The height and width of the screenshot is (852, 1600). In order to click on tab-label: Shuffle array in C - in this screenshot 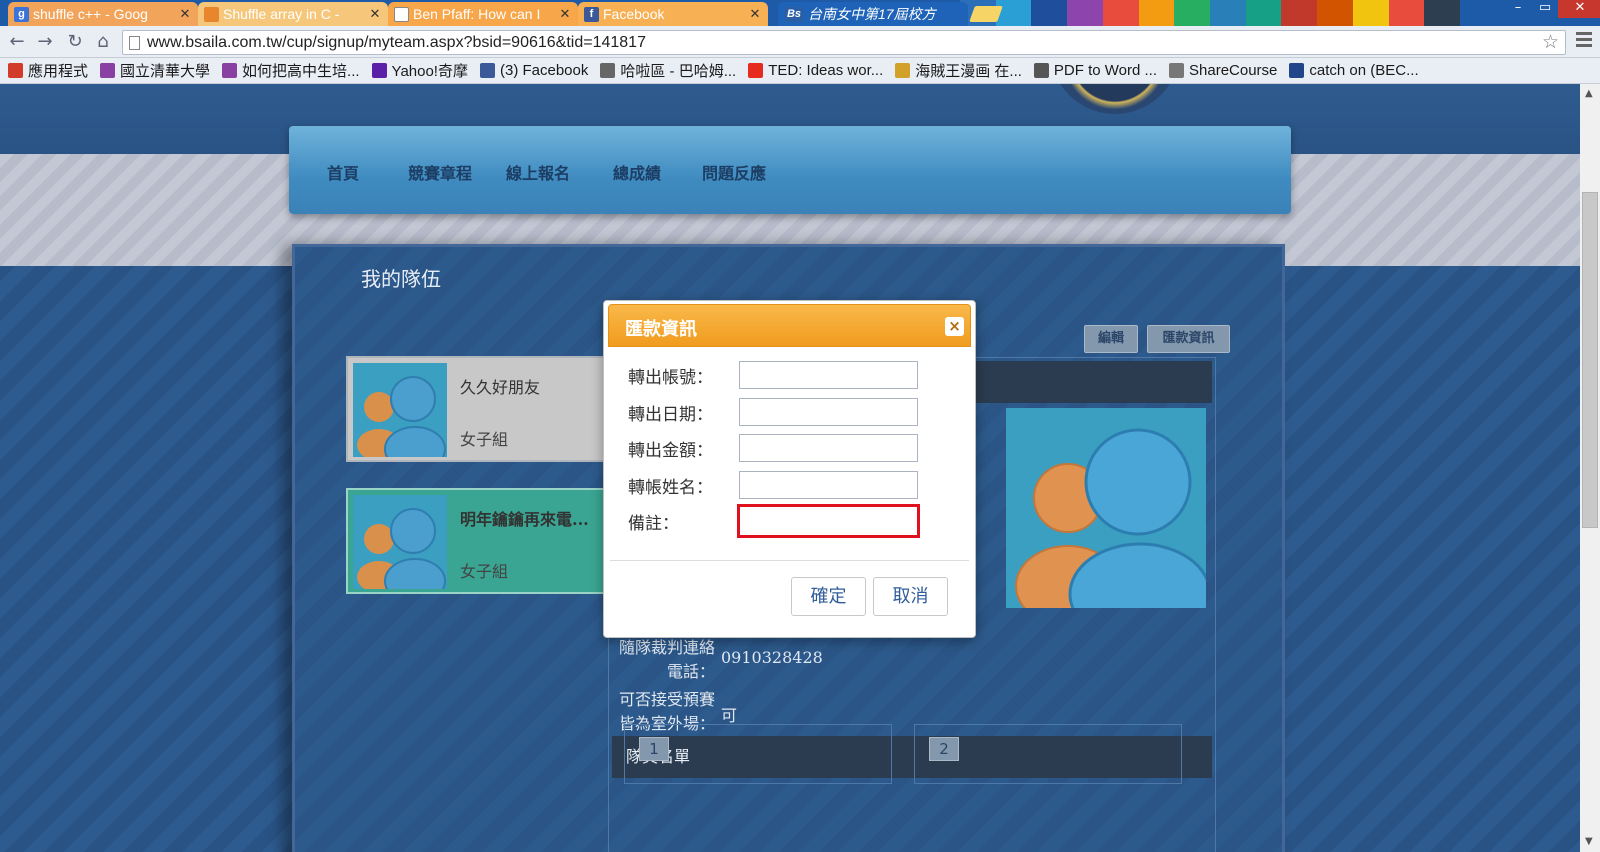, I will do `click(281, 14)`.